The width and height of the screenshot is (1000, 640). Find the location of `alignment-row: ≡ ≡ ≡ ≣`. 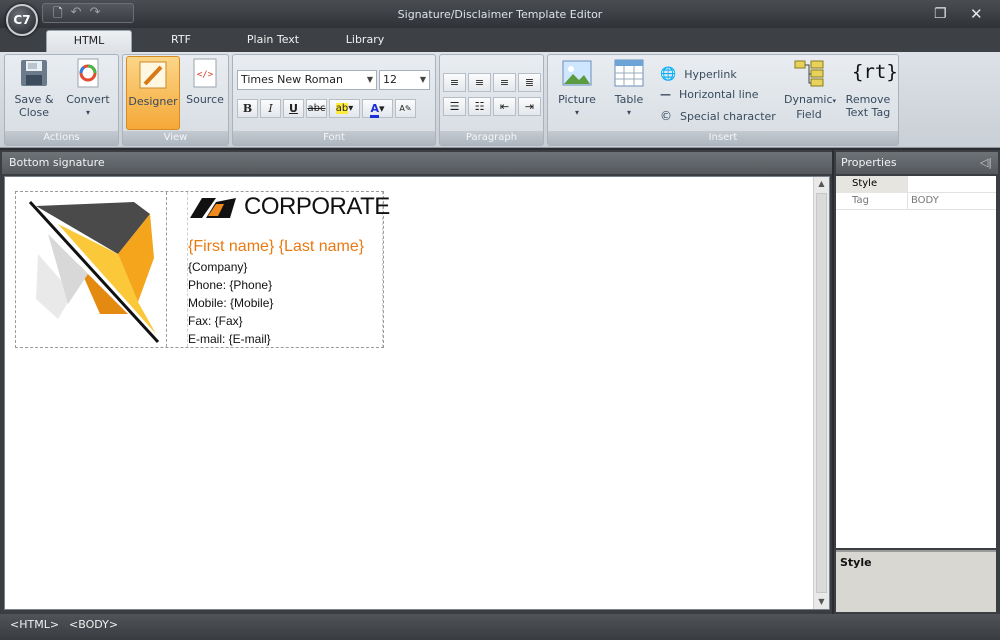

alignment-row: ≡ ≡ ≡ ≣ is located at coordinates (492, 82).